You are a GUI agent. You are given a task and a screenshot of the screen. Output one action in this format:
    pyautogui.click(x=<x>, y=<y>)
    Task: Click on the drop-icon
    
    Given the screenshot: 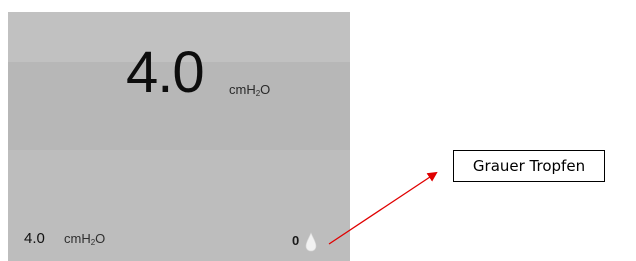 What is the action you would take?
    pyautogui.click(x=311, y=242)
    